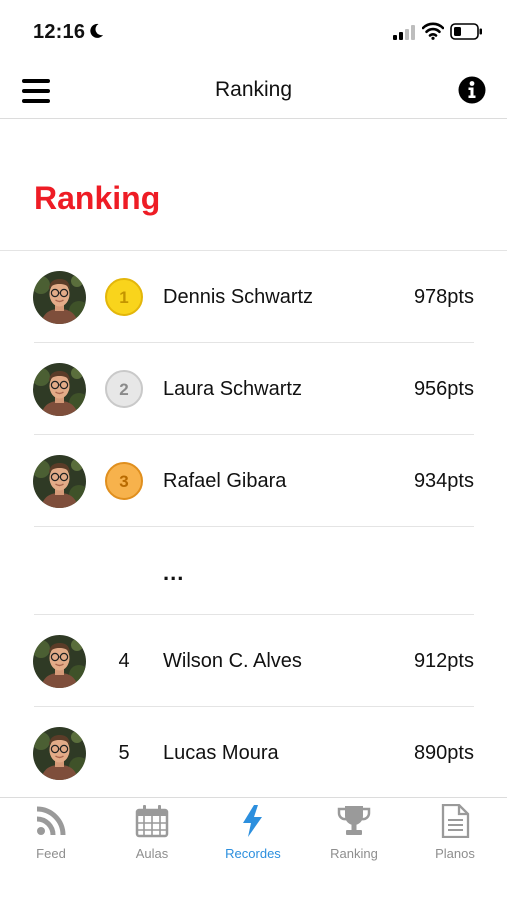 This screenshot has height=900, width=507. What do you see at coordinates (124, 297) in the screenshot?
I see `gold-medal-badge: 1` at bounding box center [124, 297].